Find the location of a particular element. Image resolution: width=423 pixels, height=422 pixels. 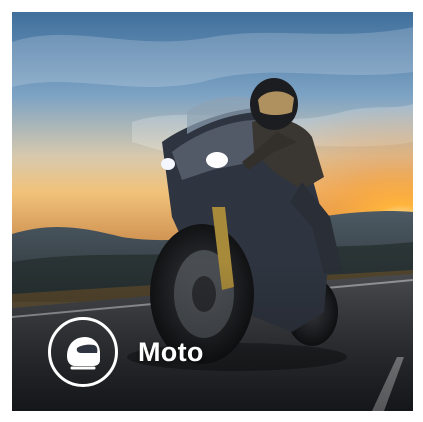

category-label: Moto is located at coordinates (171, 351).